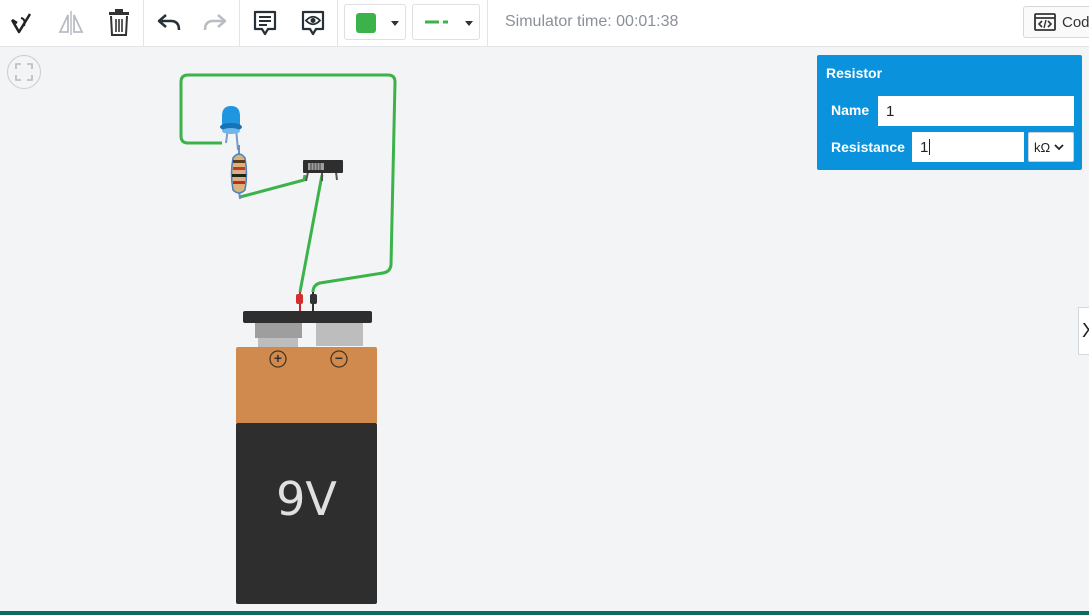  What do you see at coordinates (1059, 146) in the screenshot?
I see `chevron-down-icon` at bounding box center [1059, 146].